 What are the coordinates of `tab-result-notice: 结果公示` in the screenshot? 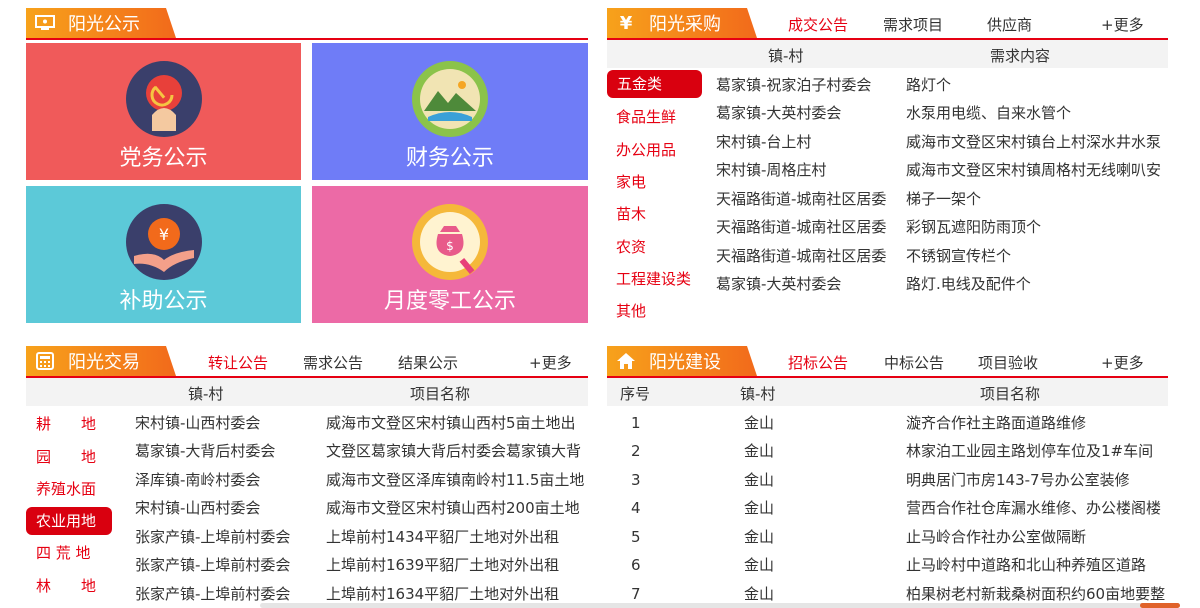 It's located at (428, 362).